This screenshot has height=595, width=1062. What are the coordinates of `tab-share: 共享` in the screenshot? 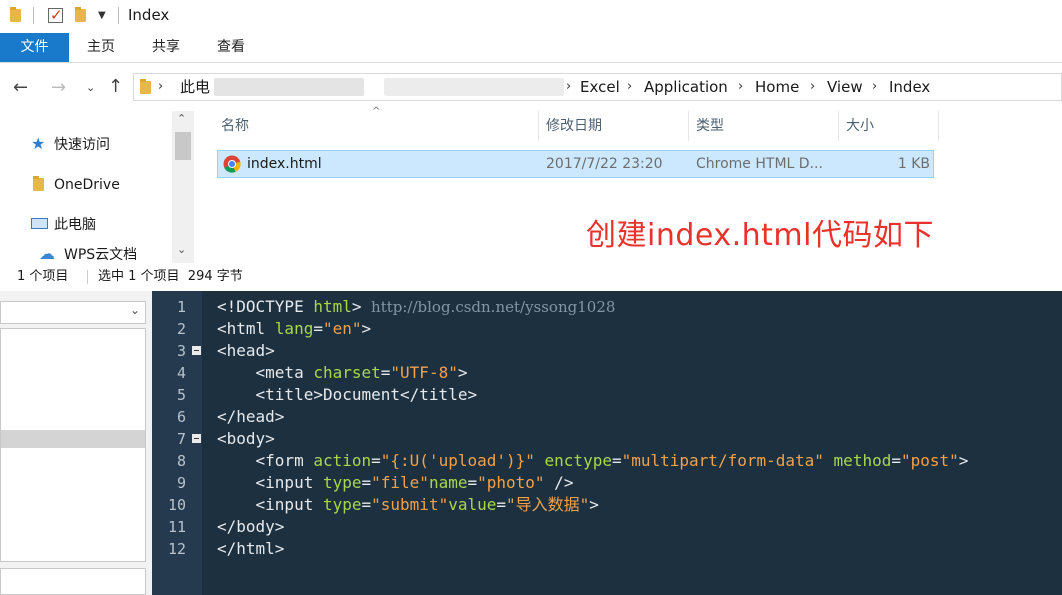 It's located at (166, 47).